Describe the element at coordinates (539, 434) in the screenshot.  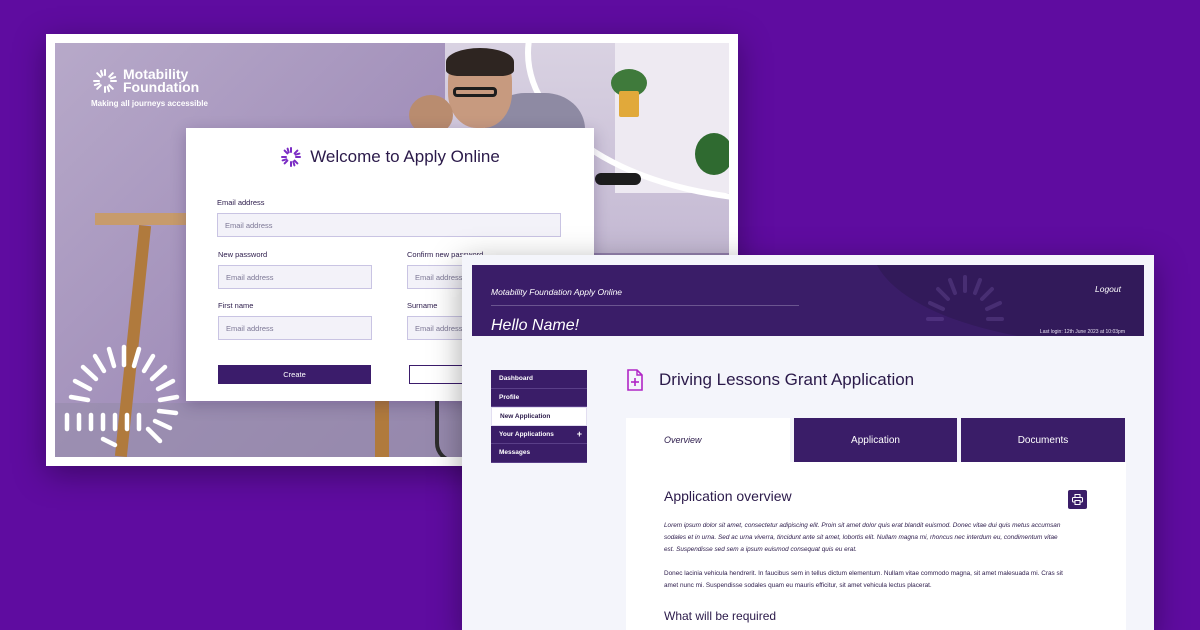
I see `sidebar-item-your-applications: Your Applications +` at that location.